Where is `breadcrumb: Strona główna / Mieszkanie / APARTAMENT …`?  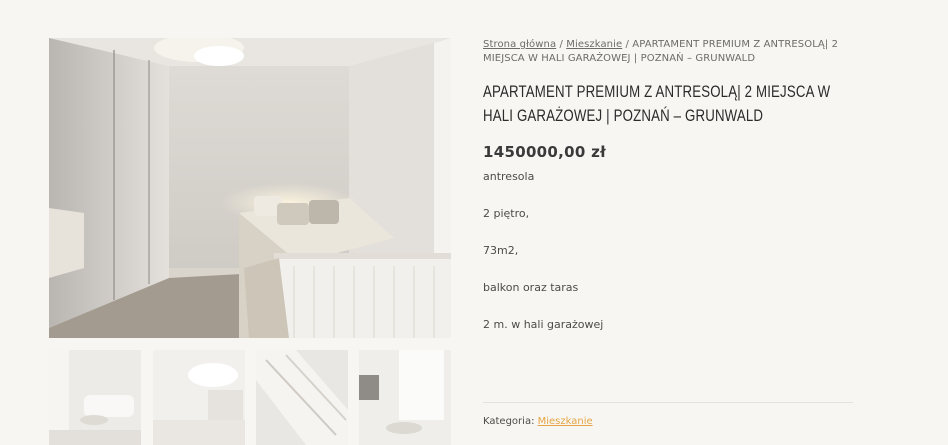 breadcrumb: Strona główna / Mieszkanie / APARTAMENT … is located at coordinates (673, 52).